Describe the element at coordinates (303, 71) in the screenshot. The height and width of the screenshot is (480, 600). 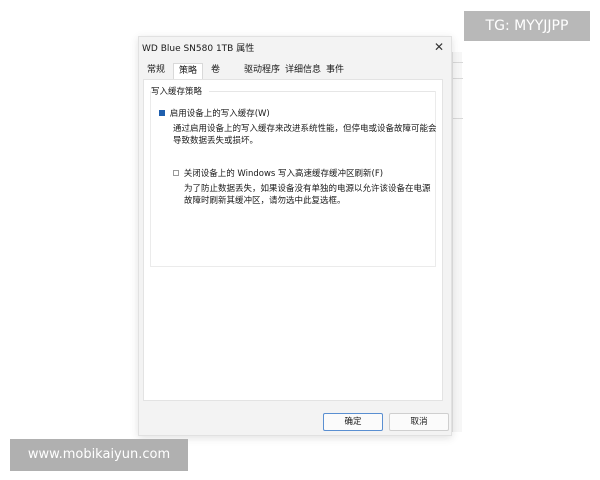
I see `tab-details: 详细信息` at that location.